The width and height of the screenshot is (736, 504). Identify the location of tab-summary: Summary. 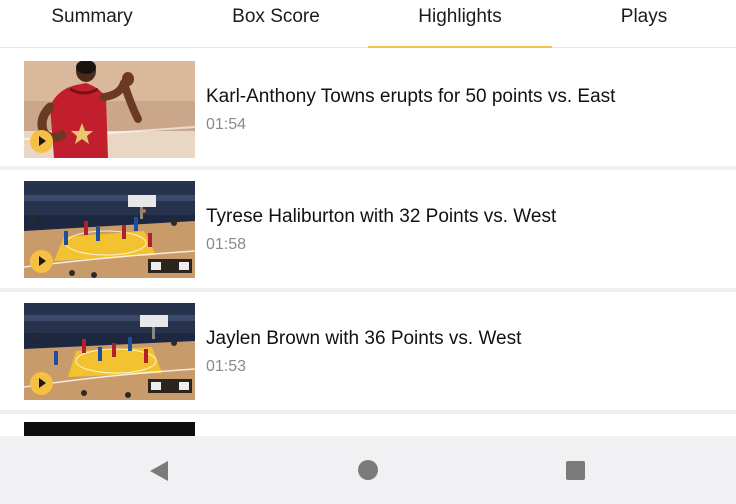
(92, 24).